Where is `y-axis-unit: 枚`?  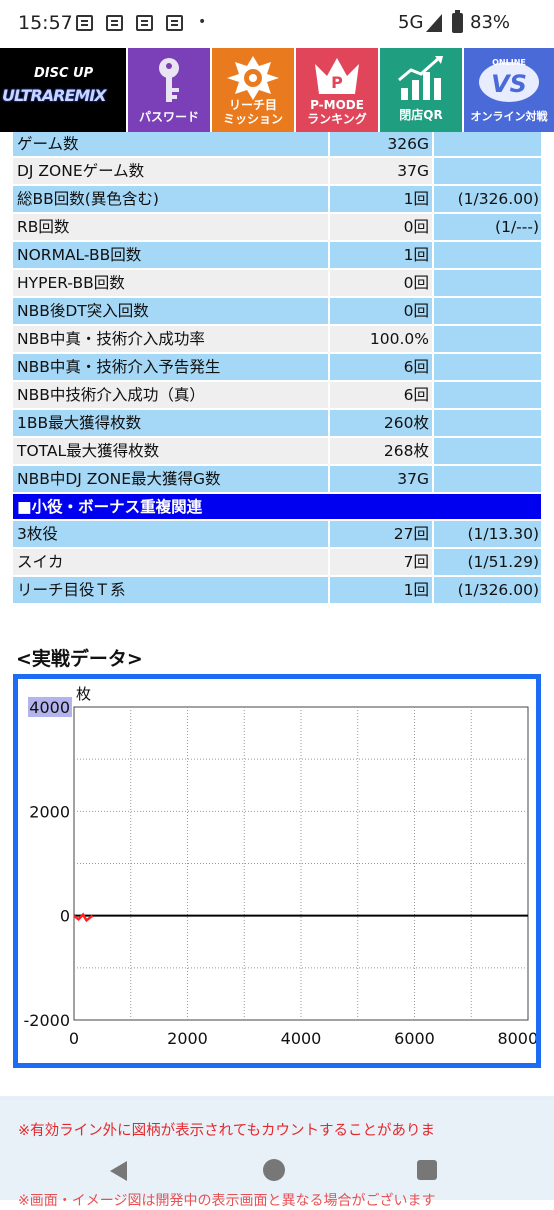 y-axis-unit: 枚 is located at coordinates (83, 694).